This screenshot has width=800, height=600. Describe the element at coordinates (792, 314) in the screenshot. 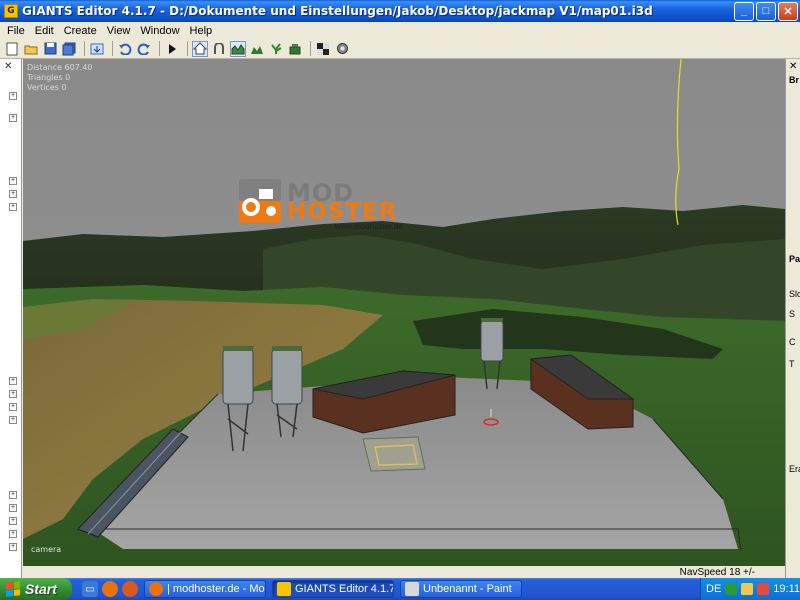

I see `panel-label-s: S` at that location.